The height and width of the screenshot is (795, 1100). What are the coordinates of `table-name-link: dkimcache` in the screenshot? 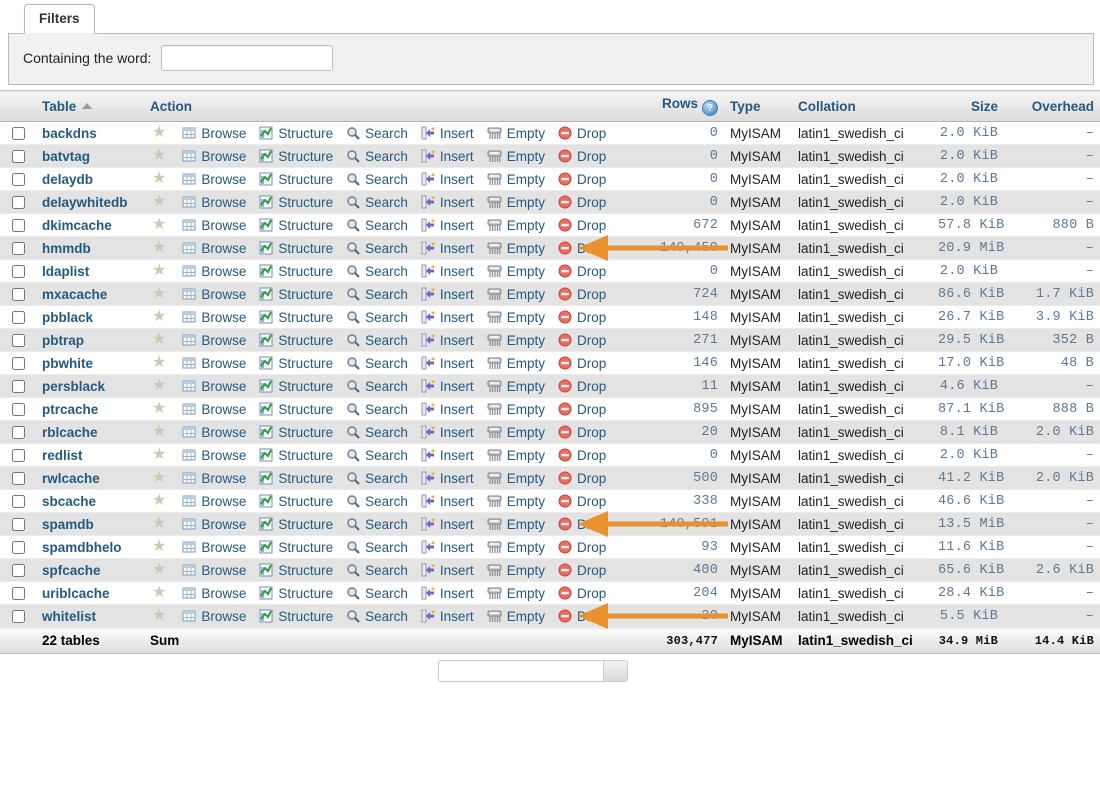 It's located at (77, 225).